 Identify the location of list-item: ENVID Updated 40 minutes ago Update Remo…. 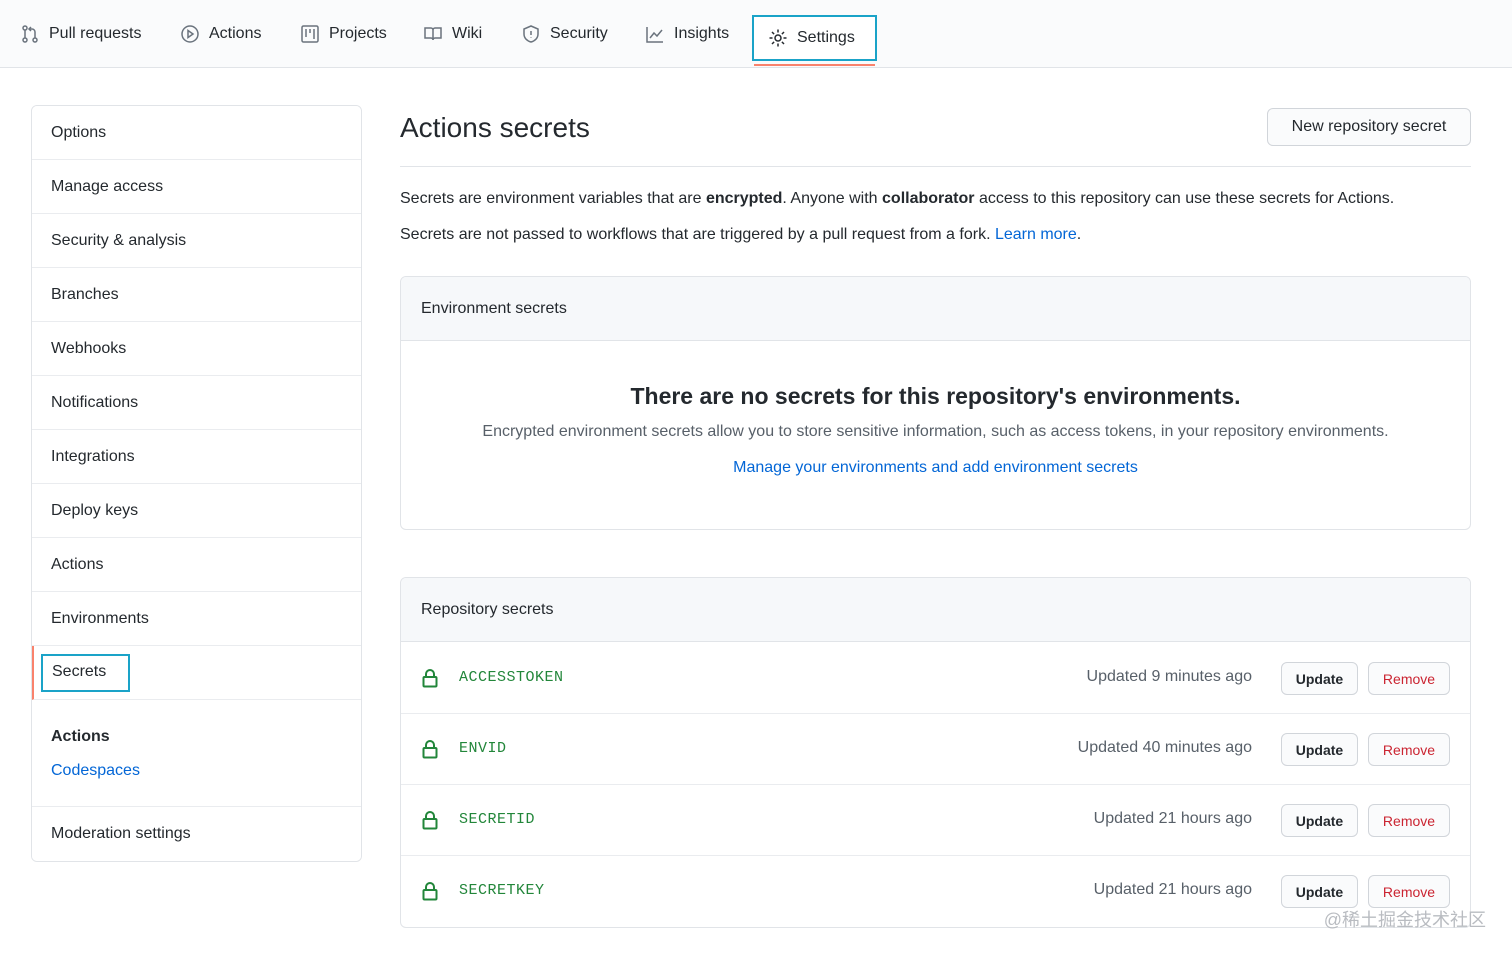
(935, 749).